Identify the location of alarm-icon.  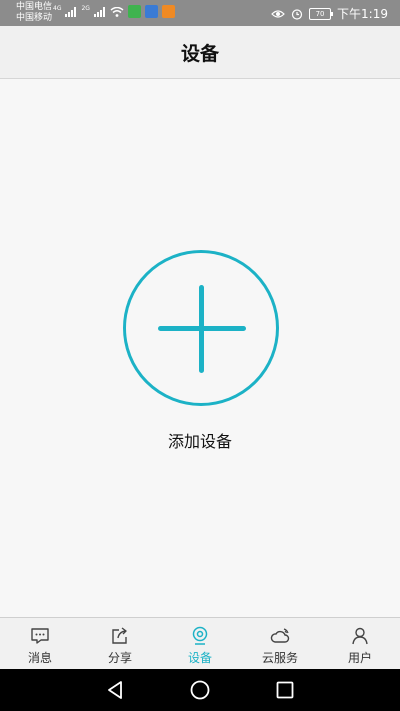
(297, 14).